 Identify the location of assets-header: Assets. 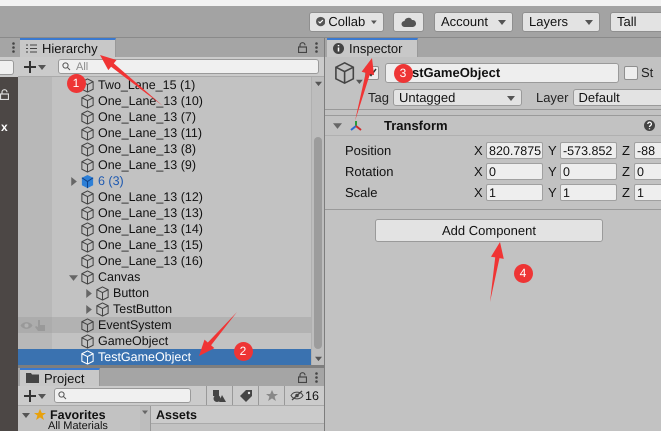
(237, 415).